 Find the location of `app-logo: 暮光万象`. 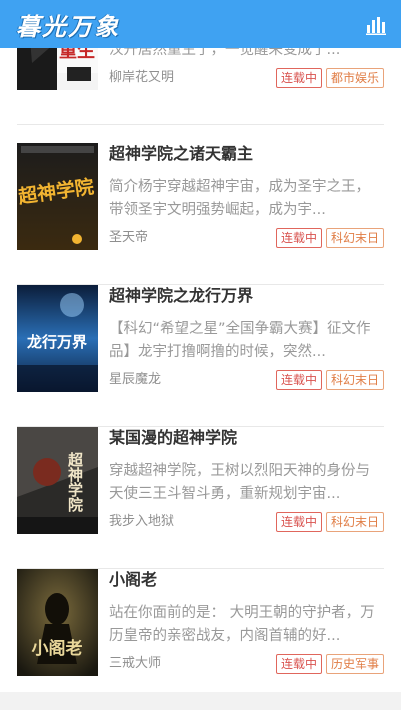

app-logo: 暮光万象 is located at coordinates (68, 24).